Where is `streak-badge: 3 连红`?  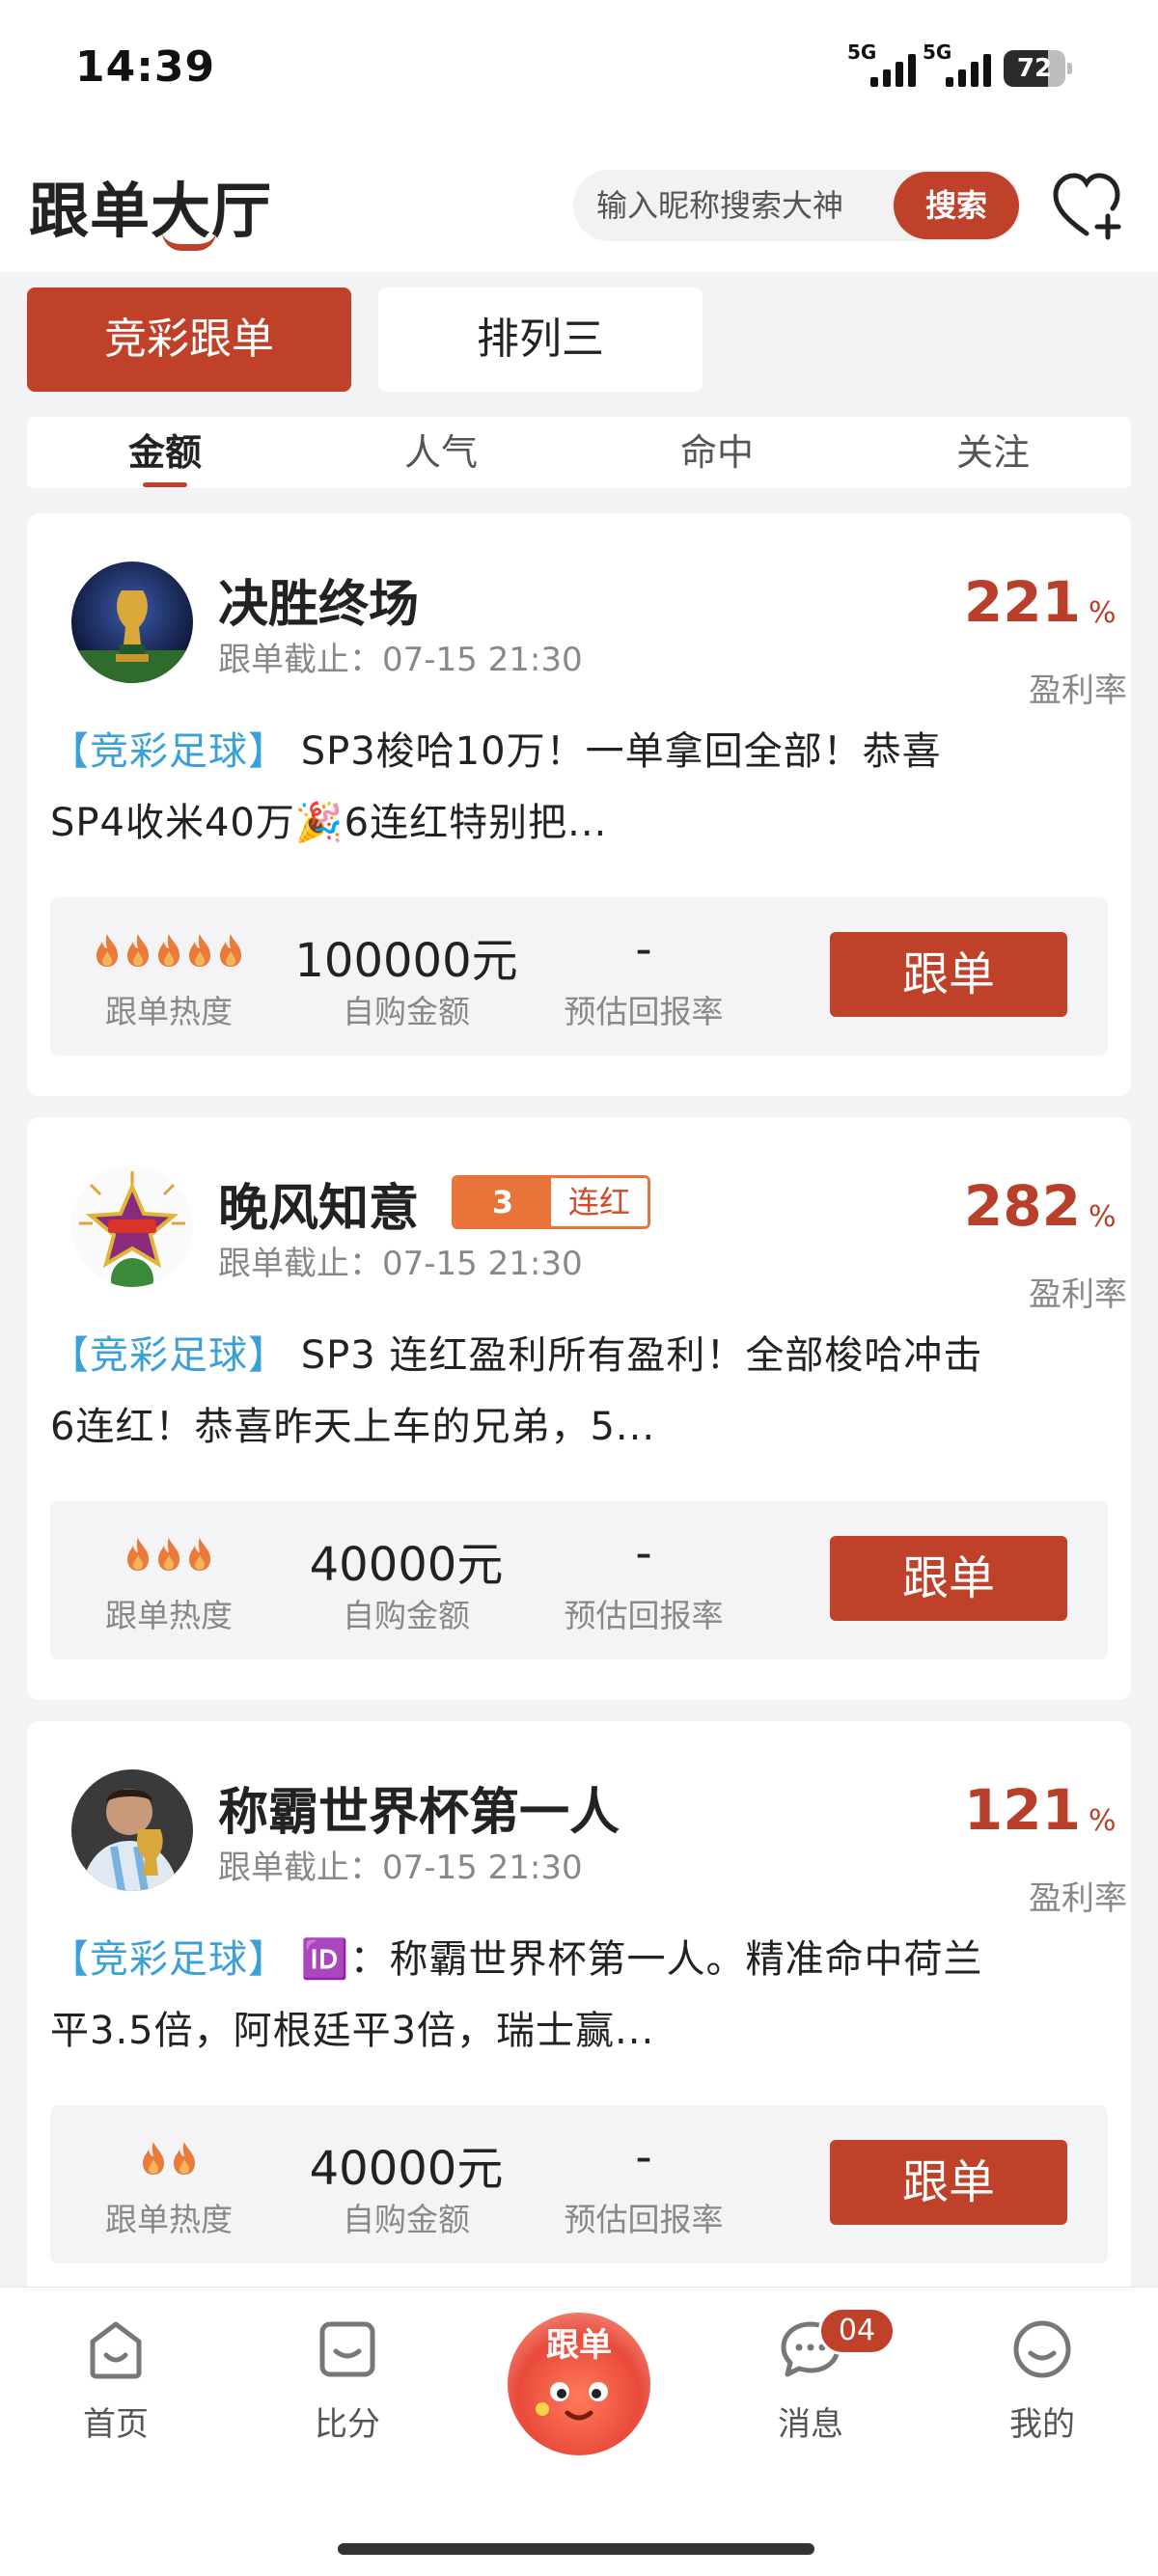
streak-badge: 3 连红 is located at coordinates (551, 1202).